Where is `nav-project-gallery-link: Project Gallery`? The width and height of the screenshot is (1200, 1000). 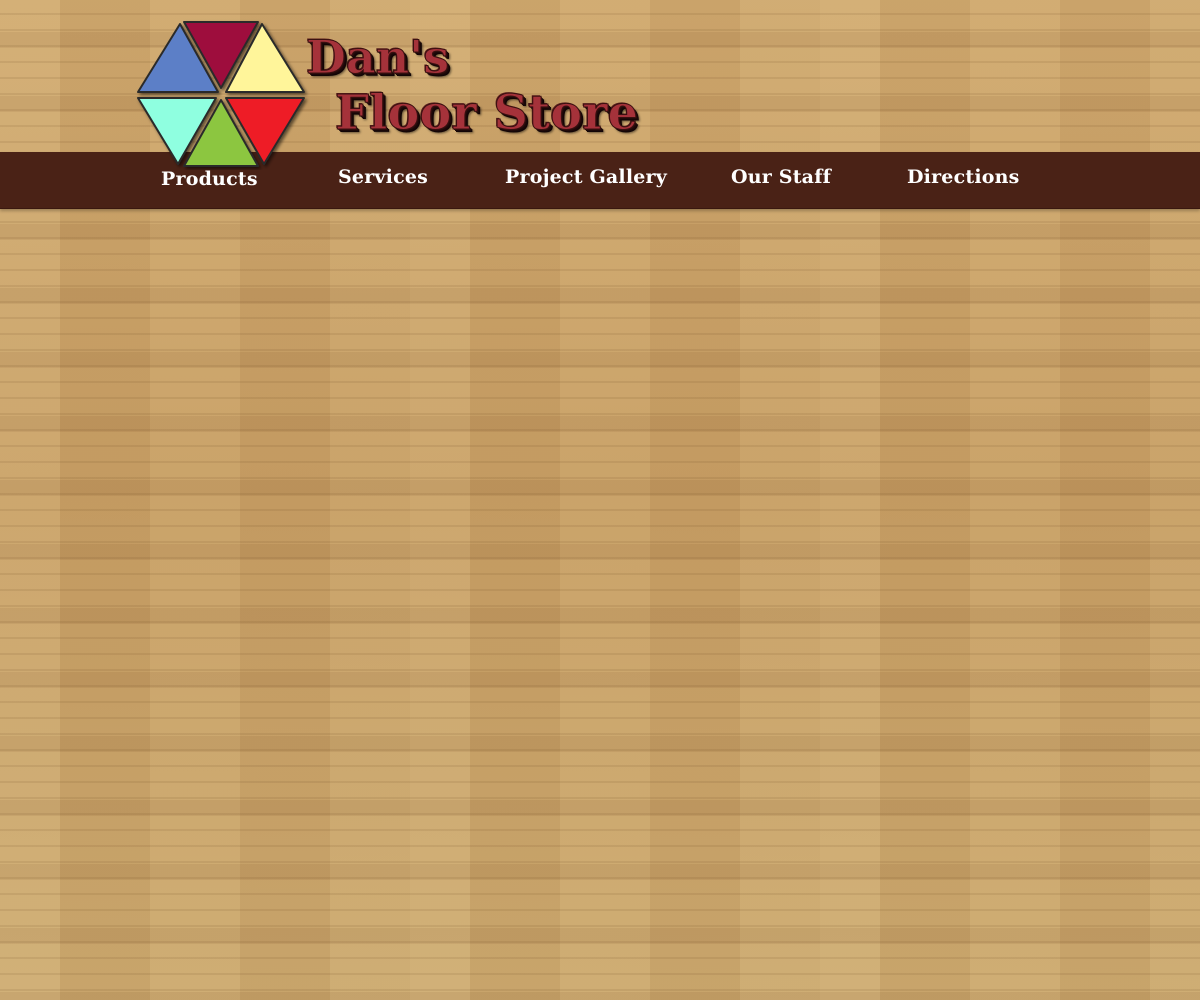
nav-project-gallery-link: Project Gallery is located at coordinates (586, 177).